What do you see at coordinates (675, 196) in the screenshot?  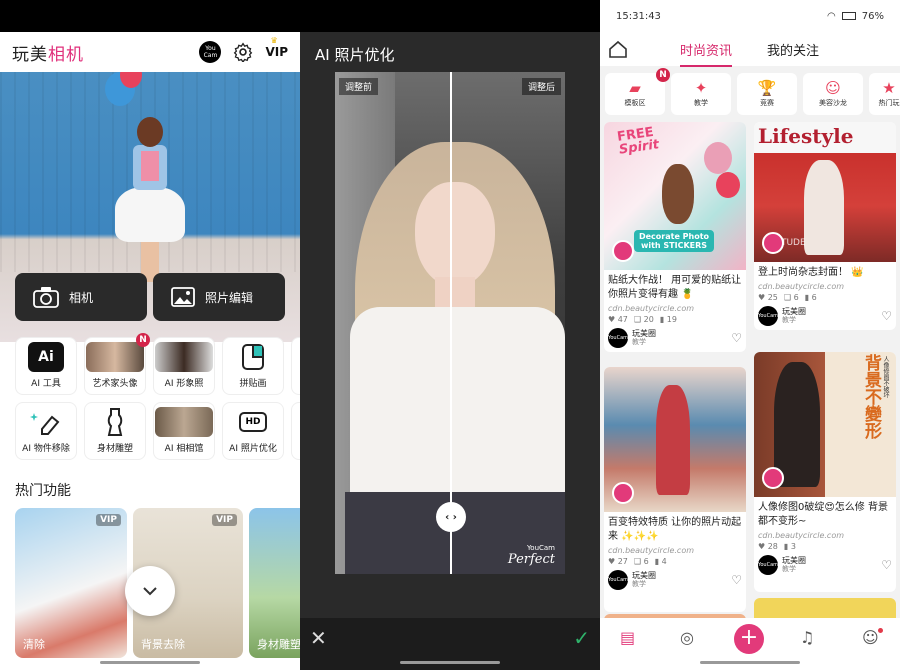 I see `card-image: FREE Spirit Decorate Photo with STICKERS` at bounding box center [675, 196].